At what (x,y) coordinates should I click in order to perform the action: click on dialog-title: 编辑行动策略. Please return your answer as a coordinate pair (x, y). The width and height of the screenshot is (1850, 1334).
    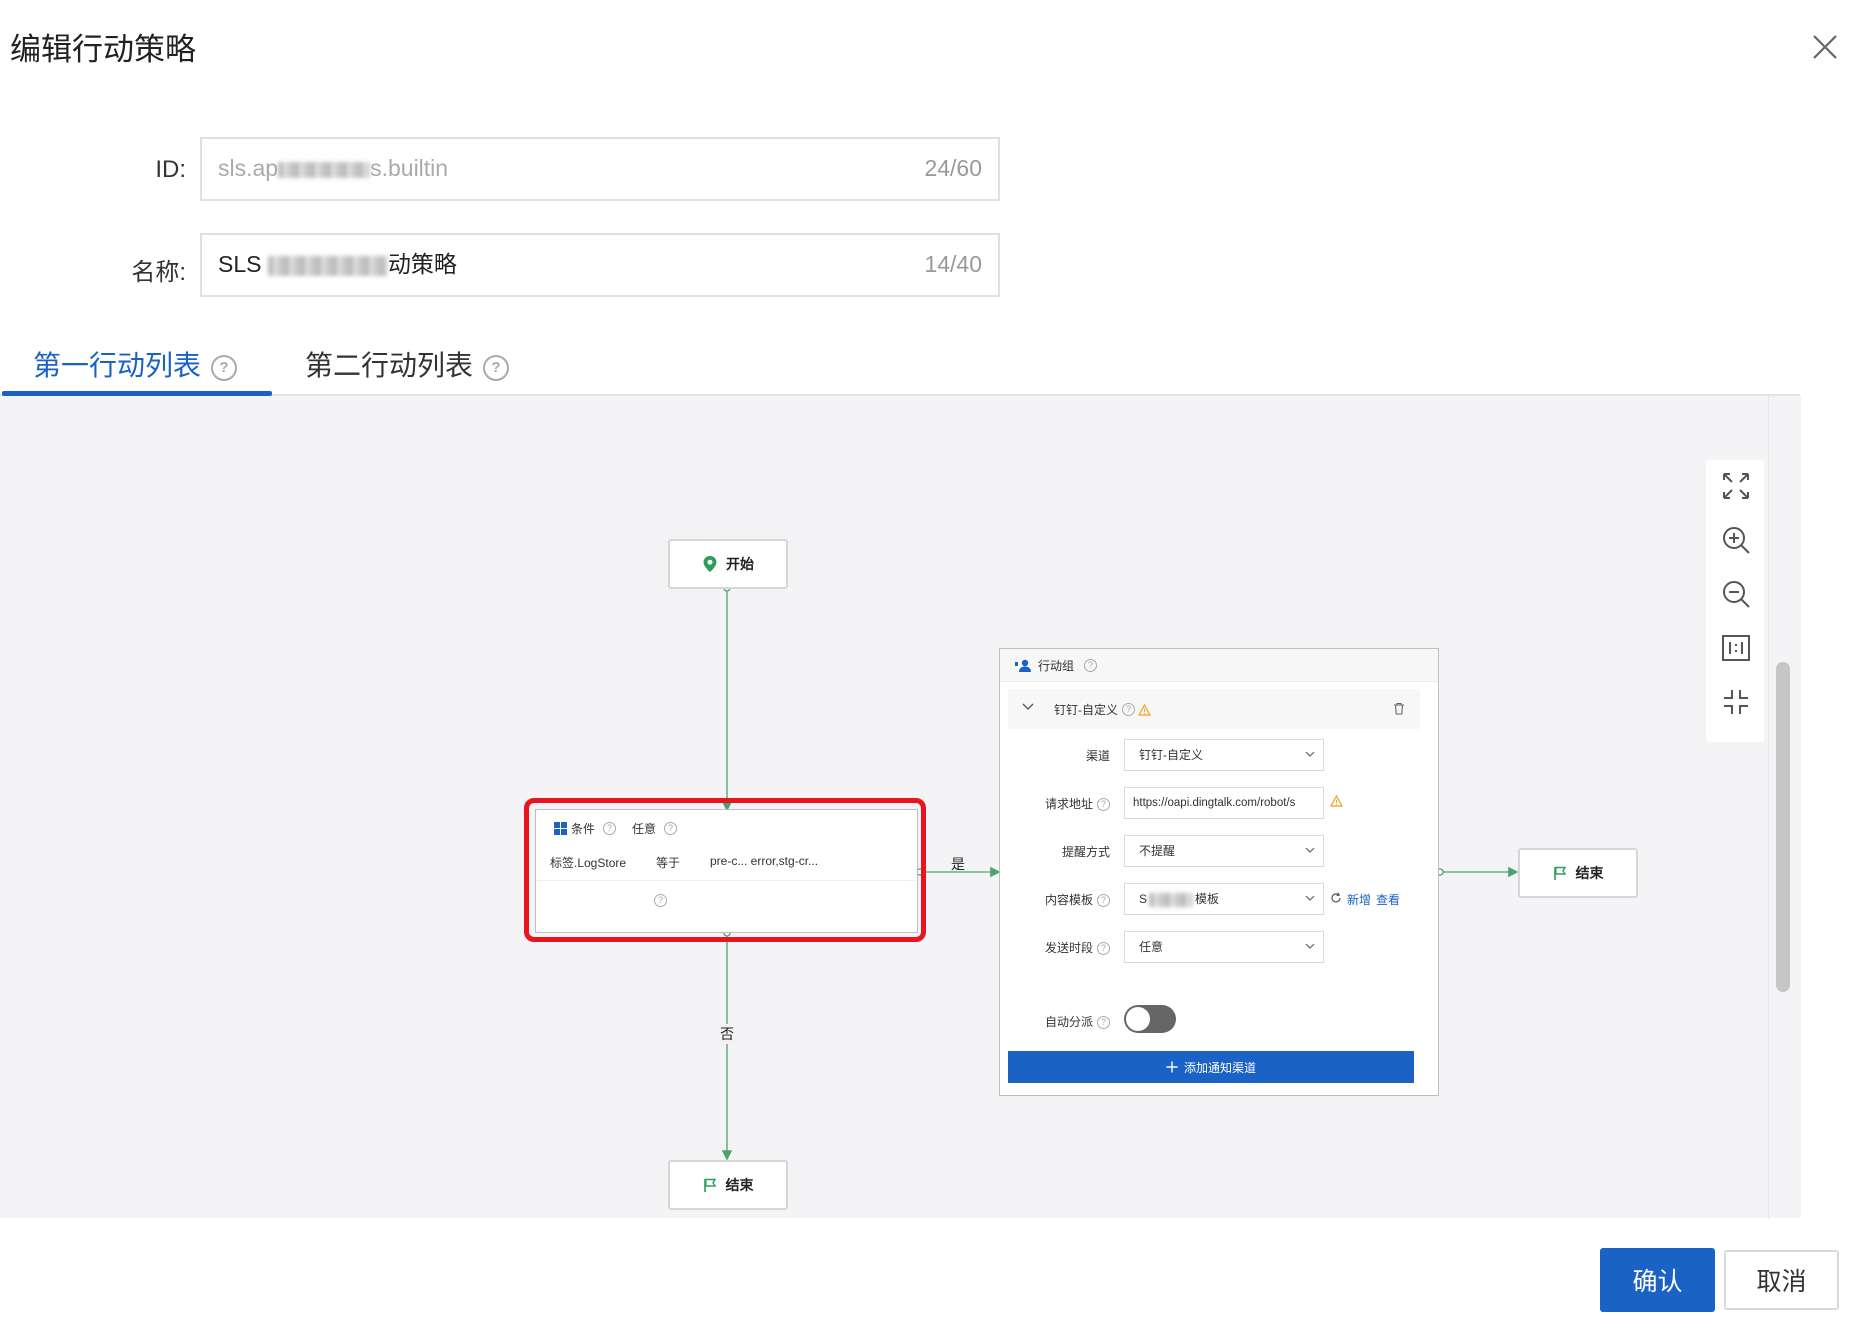
    Looking at the image, I should click on (103, 49).